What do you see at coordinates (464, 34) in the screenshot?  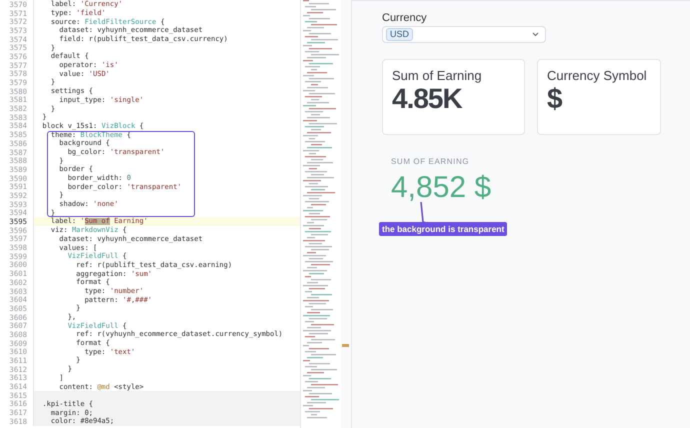 I see `currency-select: USD` at bounding box center [464, 34].